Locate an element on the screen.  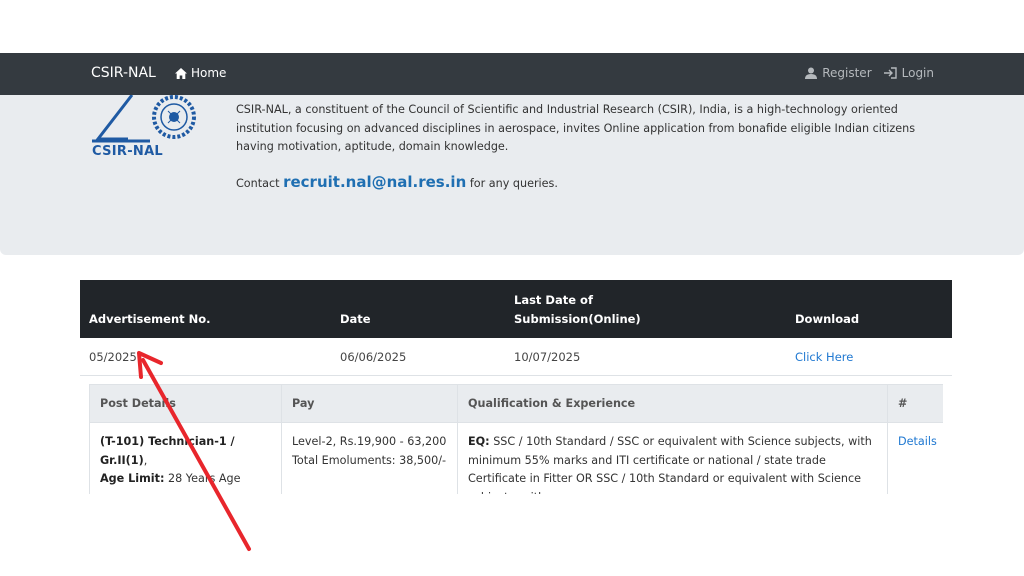
nav-home-link: Home is located at coordinates (200, 73).